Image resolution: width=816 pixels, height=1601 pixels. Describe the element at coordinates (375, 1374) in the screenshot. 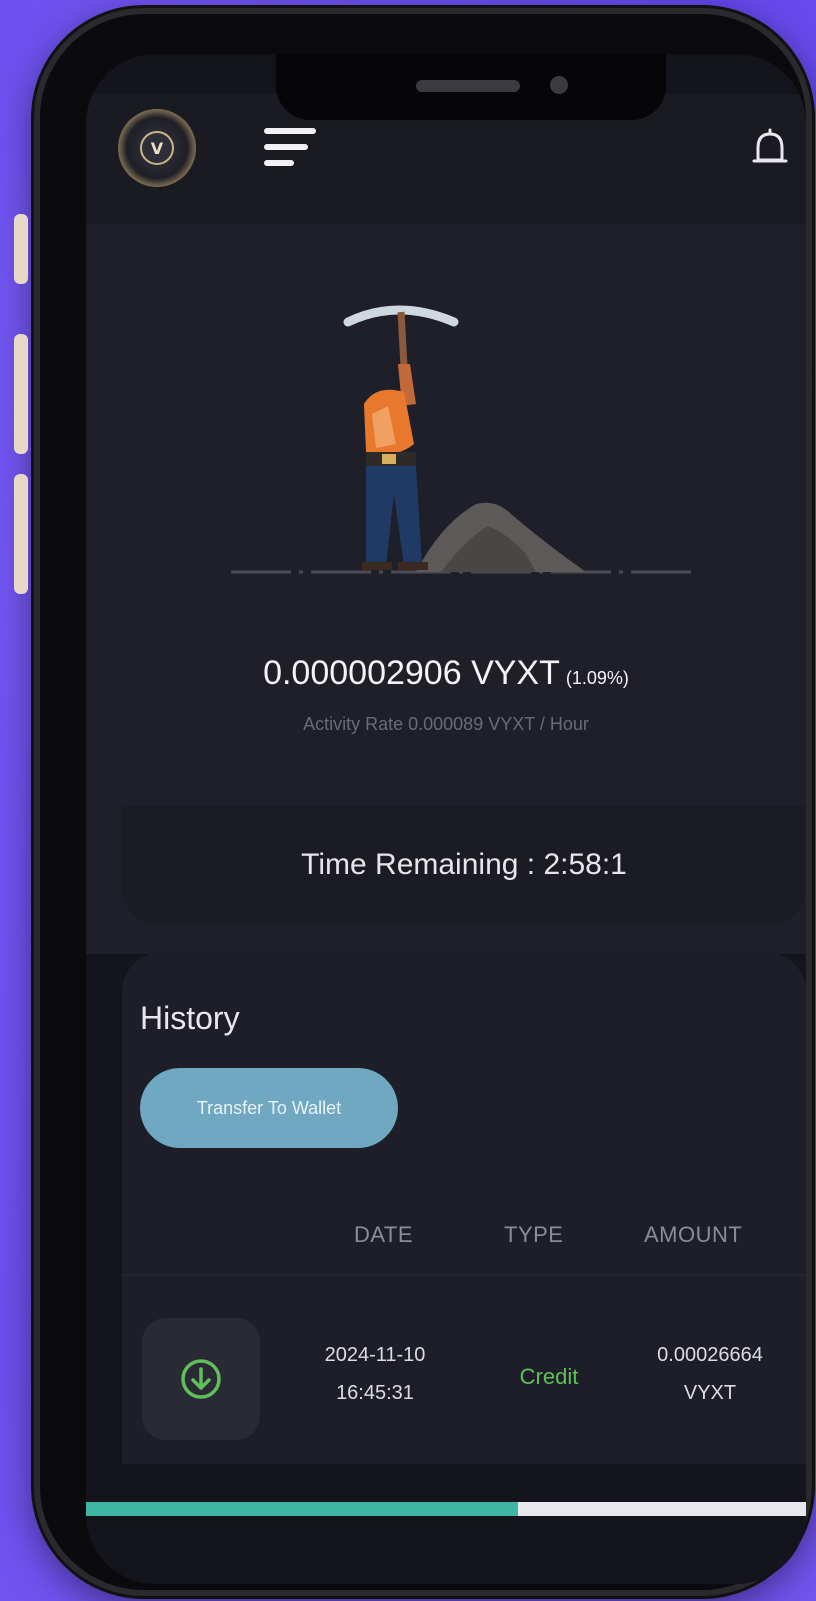

I see `row-date: 2024-11-10 16:45:31` at that location.